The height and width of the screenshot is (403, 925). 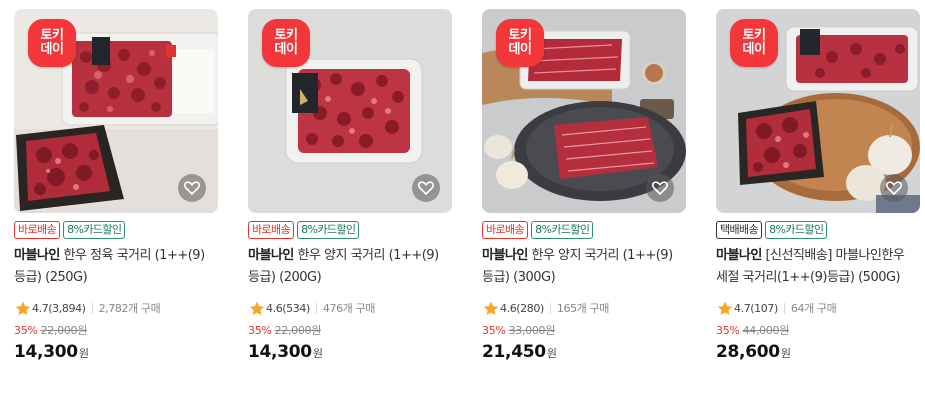 I want to click on purchase-count: 2,782개 구매, so click(x=129, y=308).